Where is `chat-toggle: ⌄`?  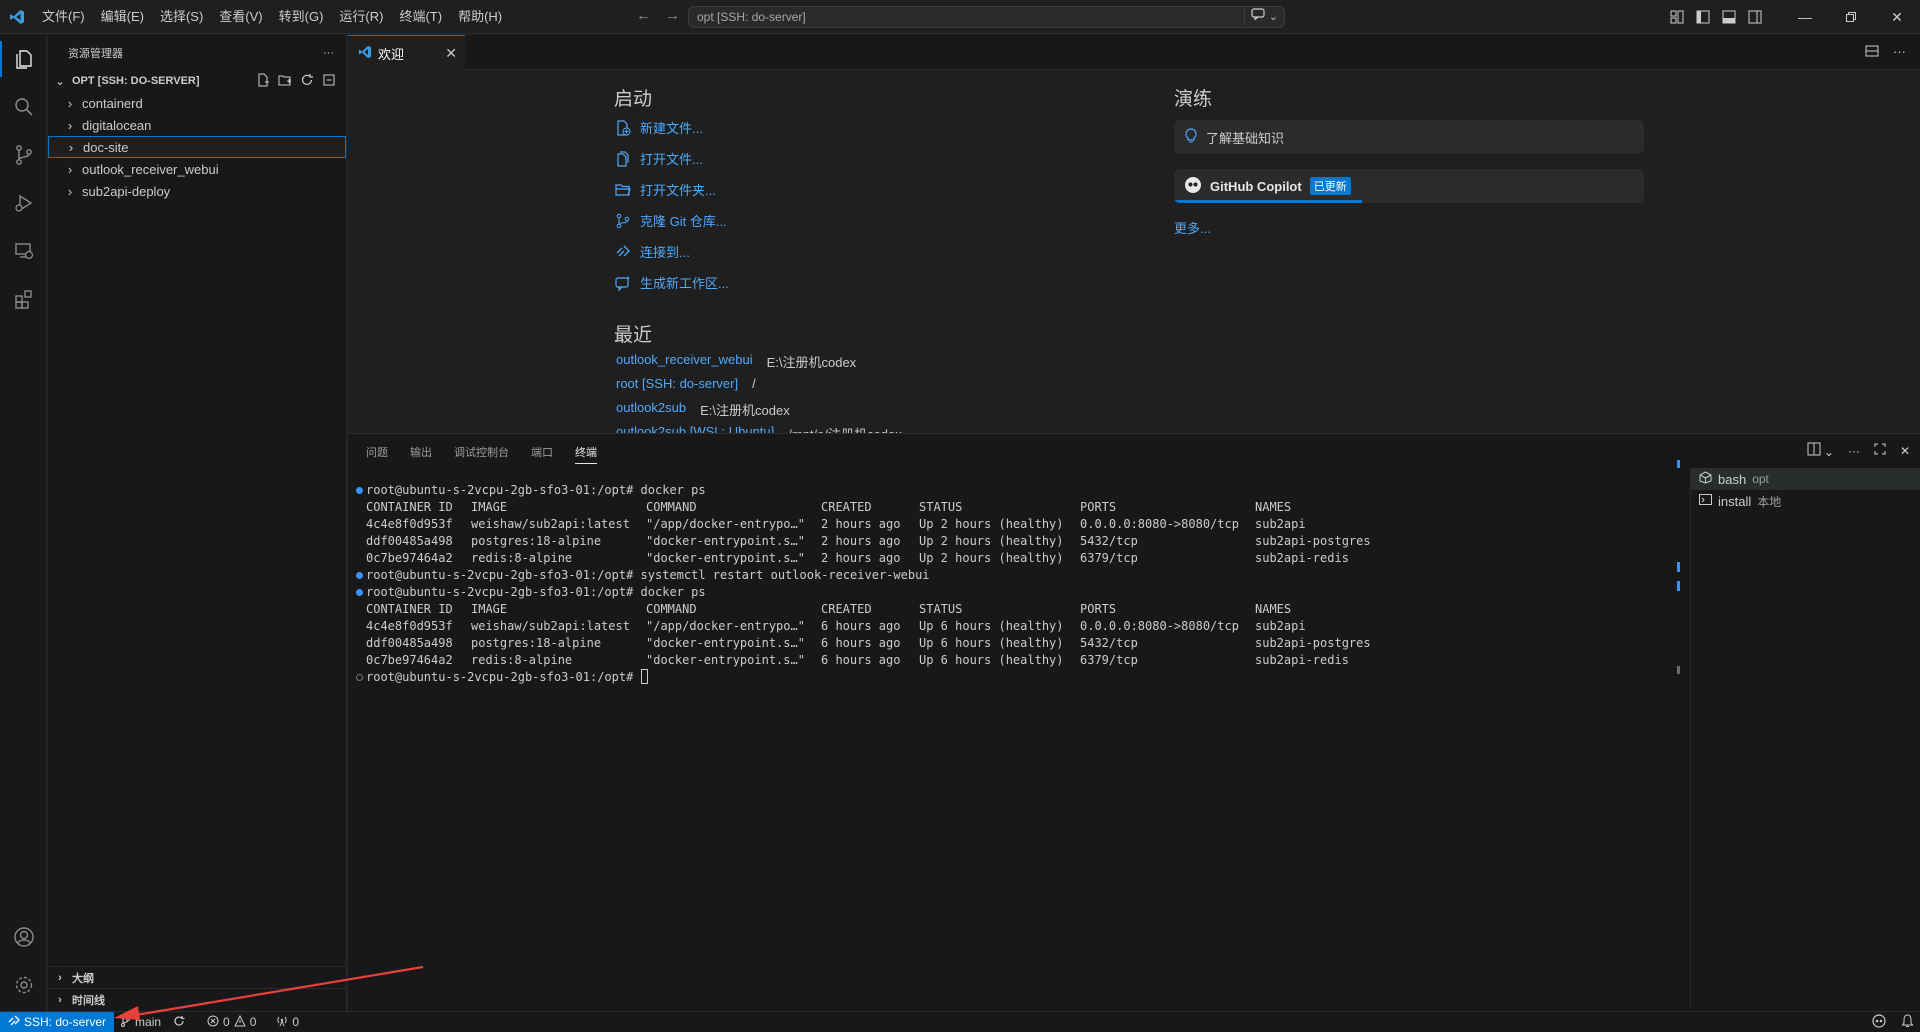 chat-toggle: ⌄ is located at coordinates (1260, 17).